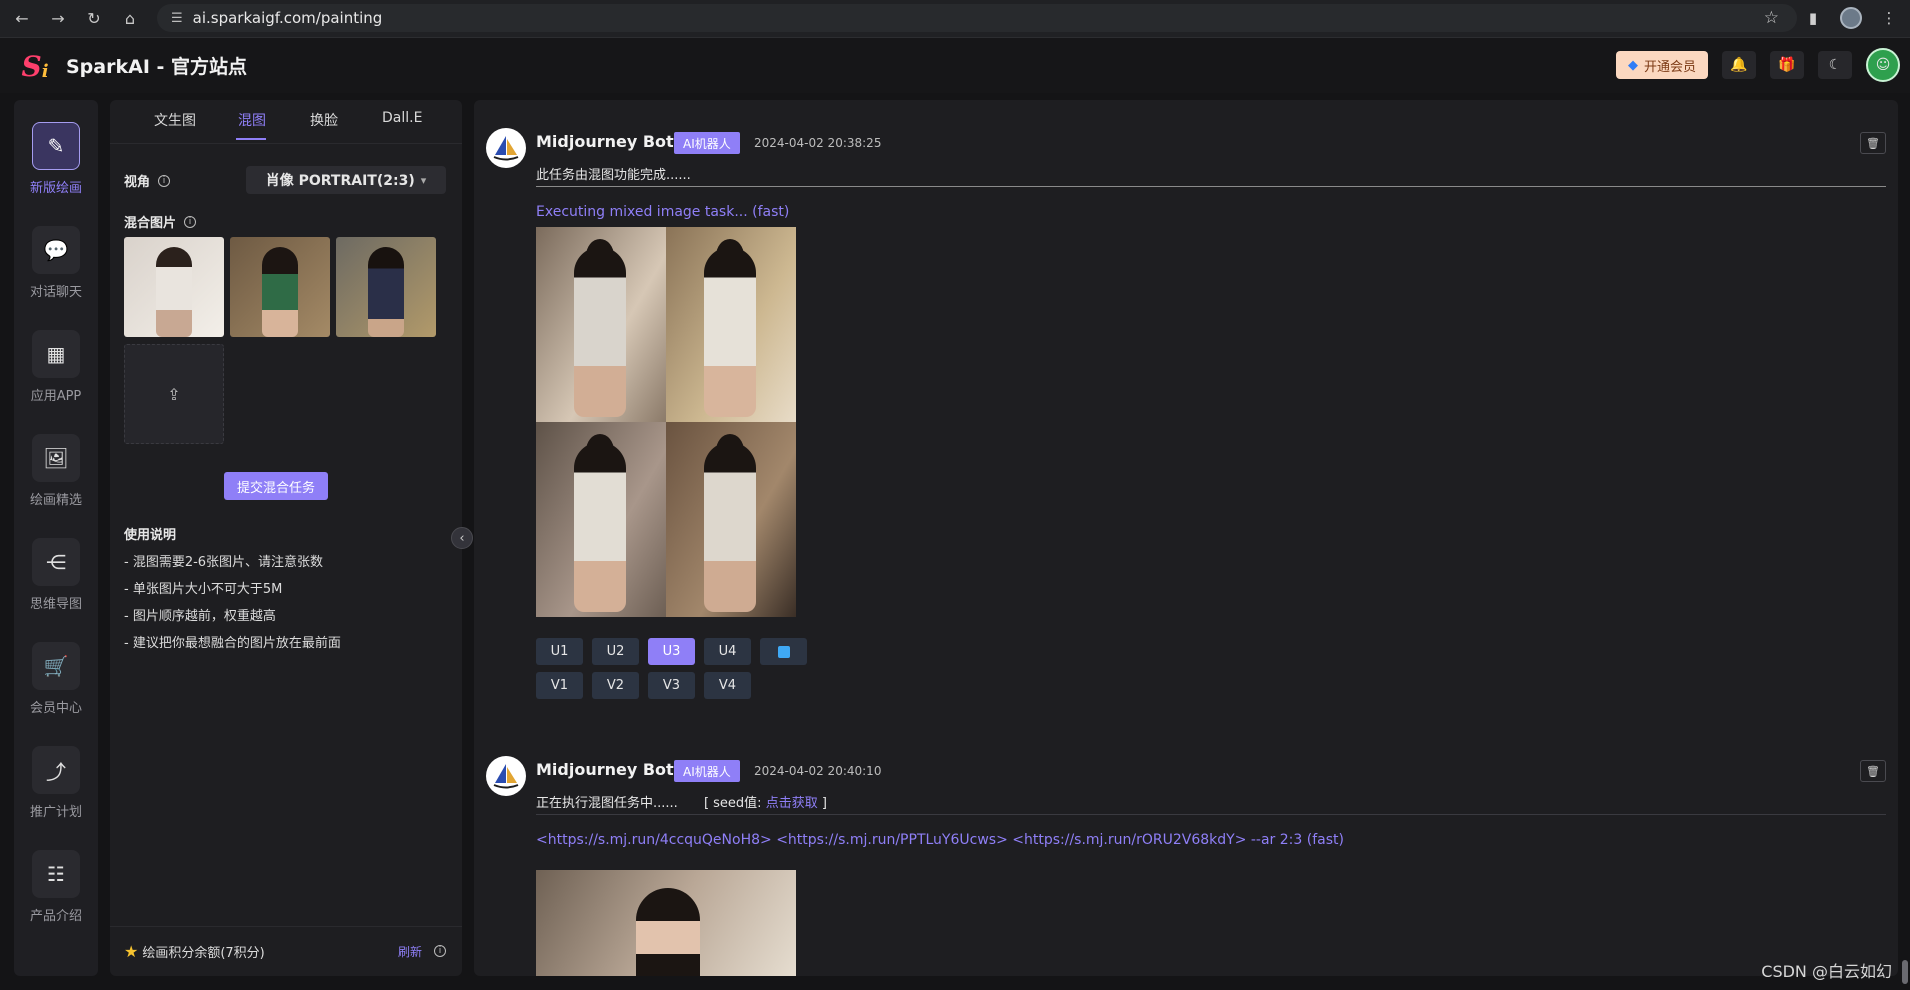 This screenshot has width=1910, height=990. Describe the element at coordinates (1851, 18) in the screenshot. I see `browser-profile-avatar` at that location.